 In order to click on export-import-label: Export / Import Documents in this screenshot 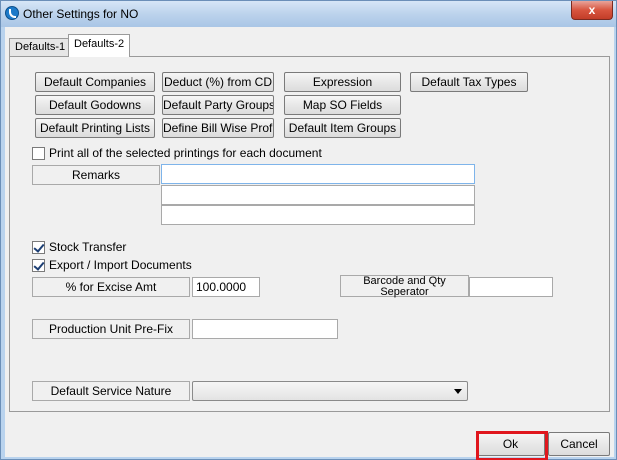, I will do `click(120, 265)`.